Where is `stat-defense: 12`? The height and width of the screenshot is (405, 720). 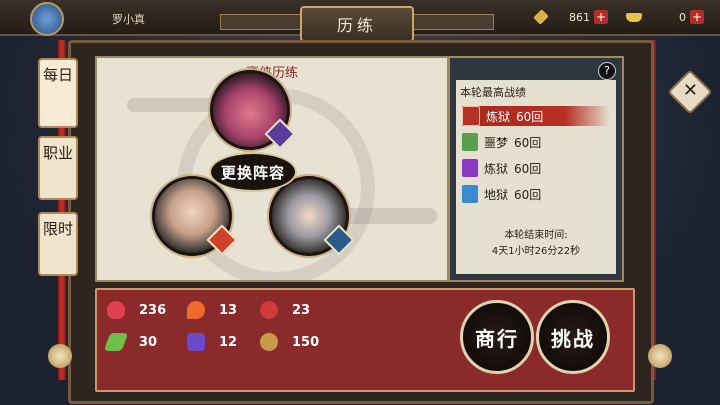
stat-defense: 12 is located at coordinates (242, 342).